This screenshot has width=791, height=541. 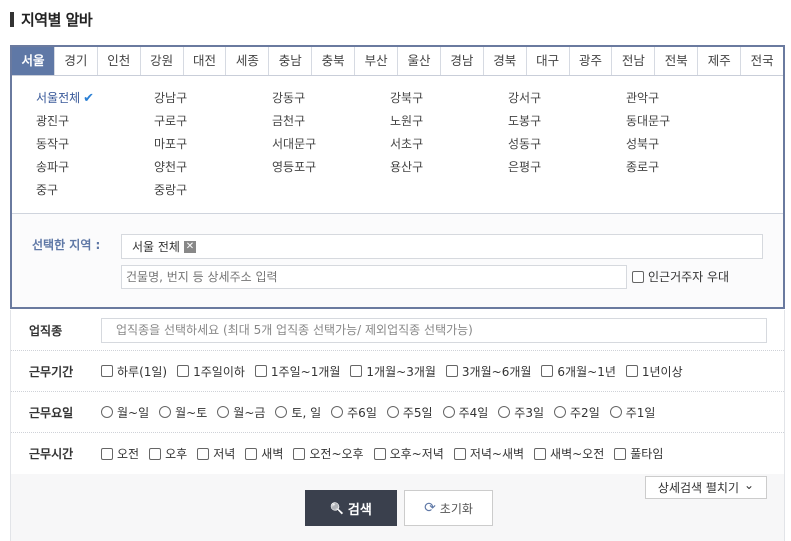 What do you see at coordinates (418, 61) in the screenshot?
I see `tab-region: 울산` at bounding box center [418, 61].